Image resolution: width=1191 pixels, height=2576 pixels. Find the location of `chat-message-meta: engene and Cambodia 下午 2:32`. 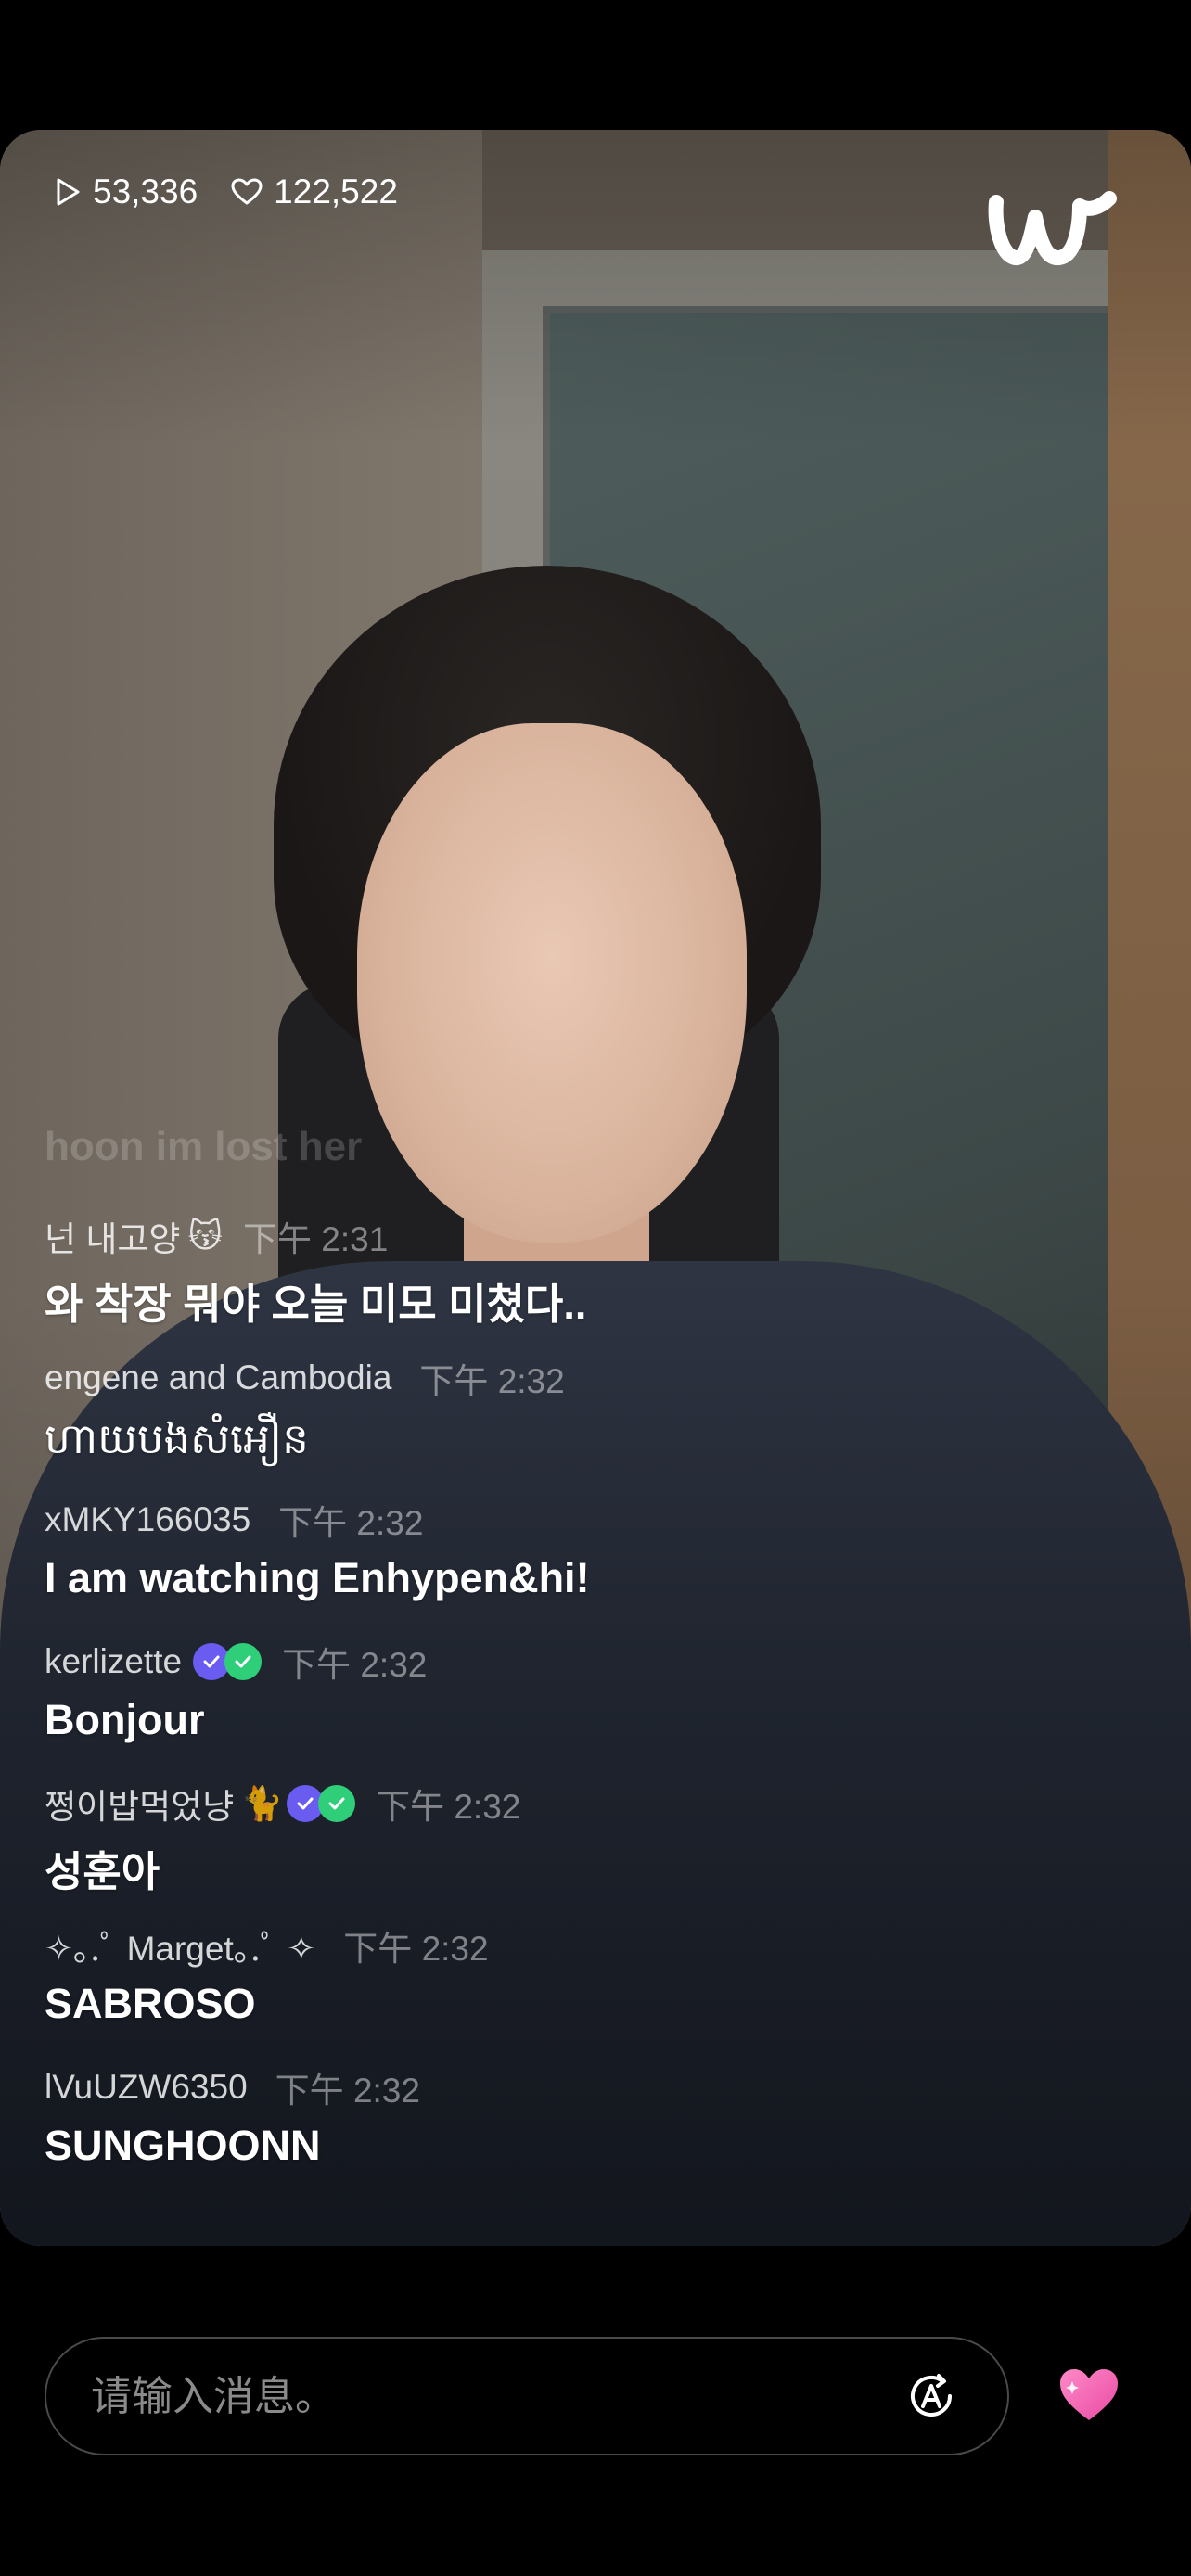

chat-message-meta: engene and Cambodia 下午 2:32 is located at coordinates (305, 1378).